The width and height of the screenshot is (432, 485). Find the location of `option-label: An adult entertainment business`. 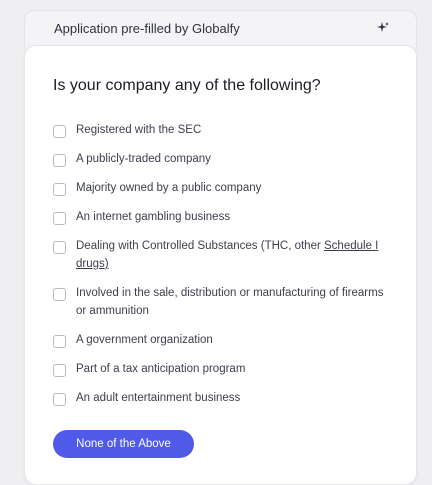

option-label: An adult entertainment business is located at coordinates (158, 398).